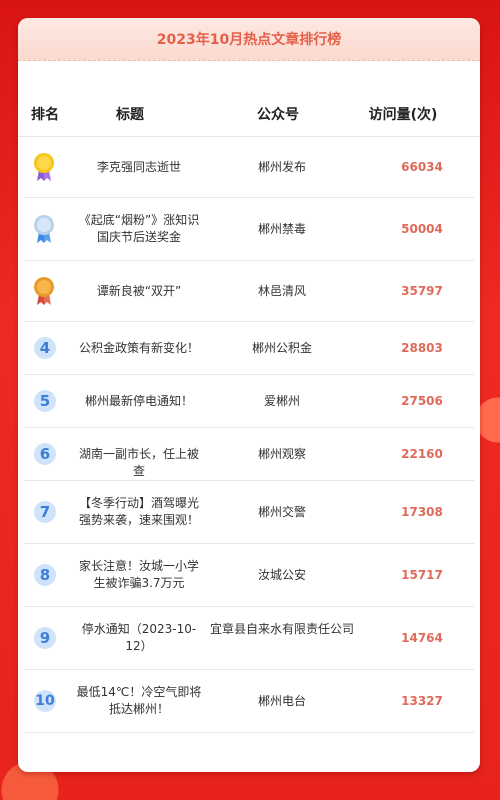 Image resolution: width=500 pixels, height=800 pixels. Describe the element at coordinates (44, 229) in the screenshot. I see `silver-medal-icon` at that location.